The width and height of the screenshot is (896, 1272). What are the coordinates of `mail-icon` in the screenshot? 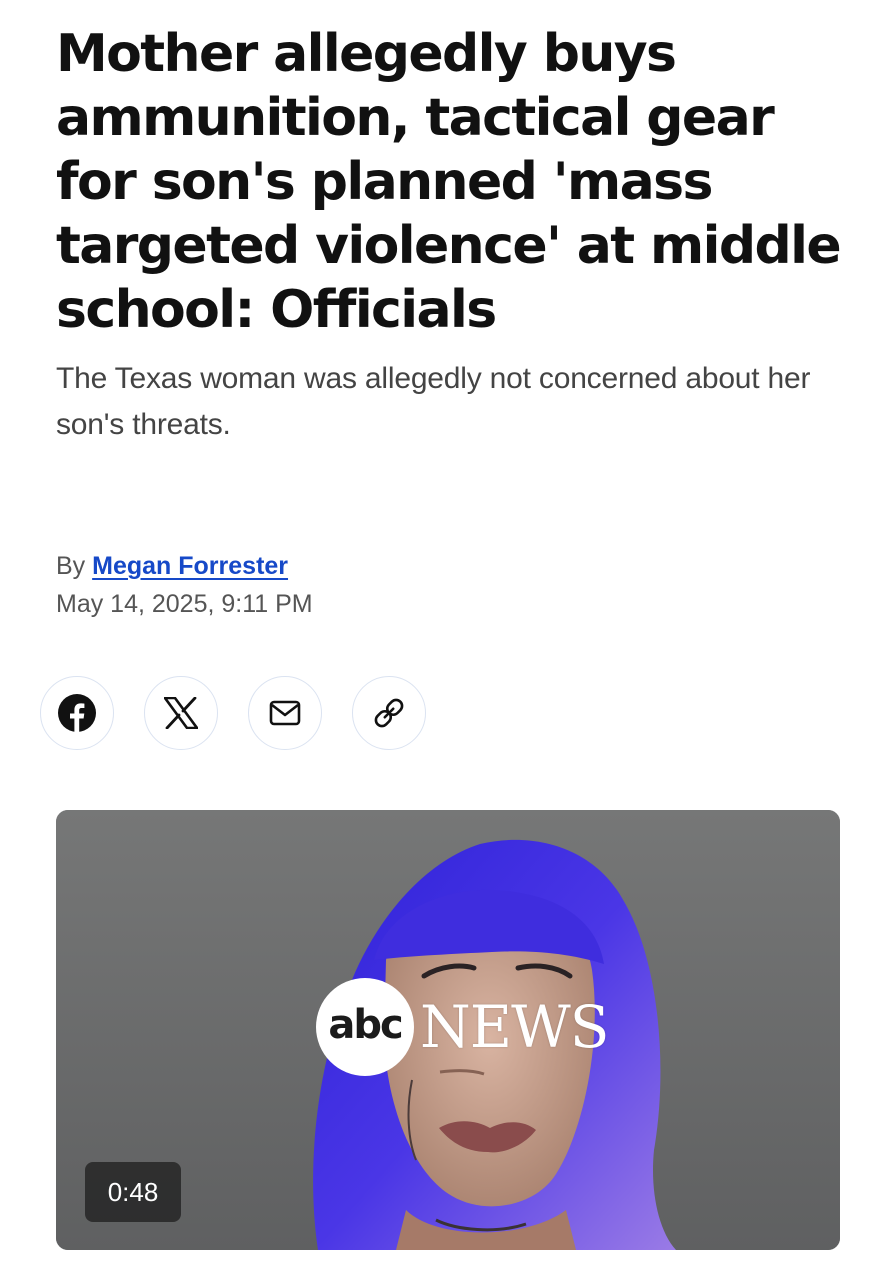 It's located at (285, 713).